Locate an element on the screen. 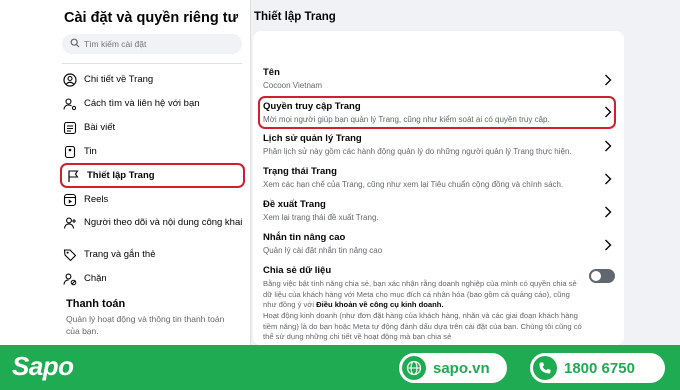 The image size is (680, 390). tag-icon is located at coordinates (70, 255).